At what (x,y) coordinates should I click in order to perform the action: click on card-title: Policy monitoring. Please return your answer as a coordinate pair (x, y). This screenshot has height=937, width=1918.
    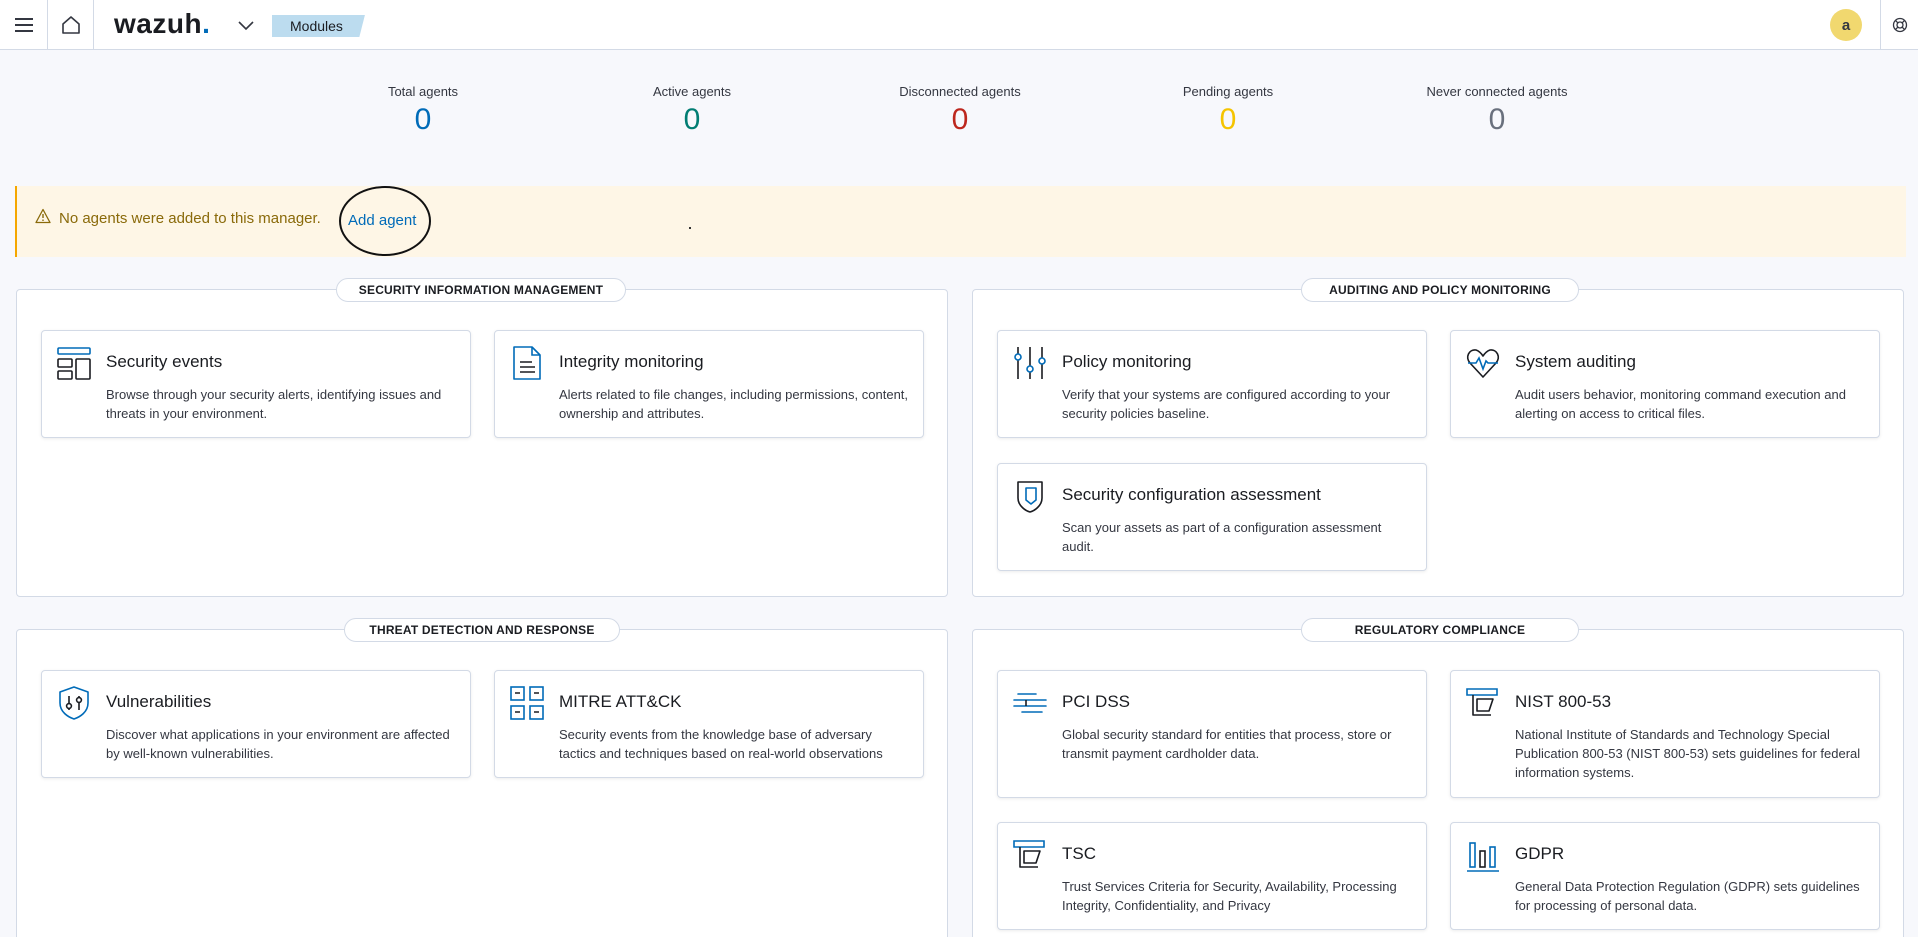
    Looking at the image, I should click on (1127, 361).